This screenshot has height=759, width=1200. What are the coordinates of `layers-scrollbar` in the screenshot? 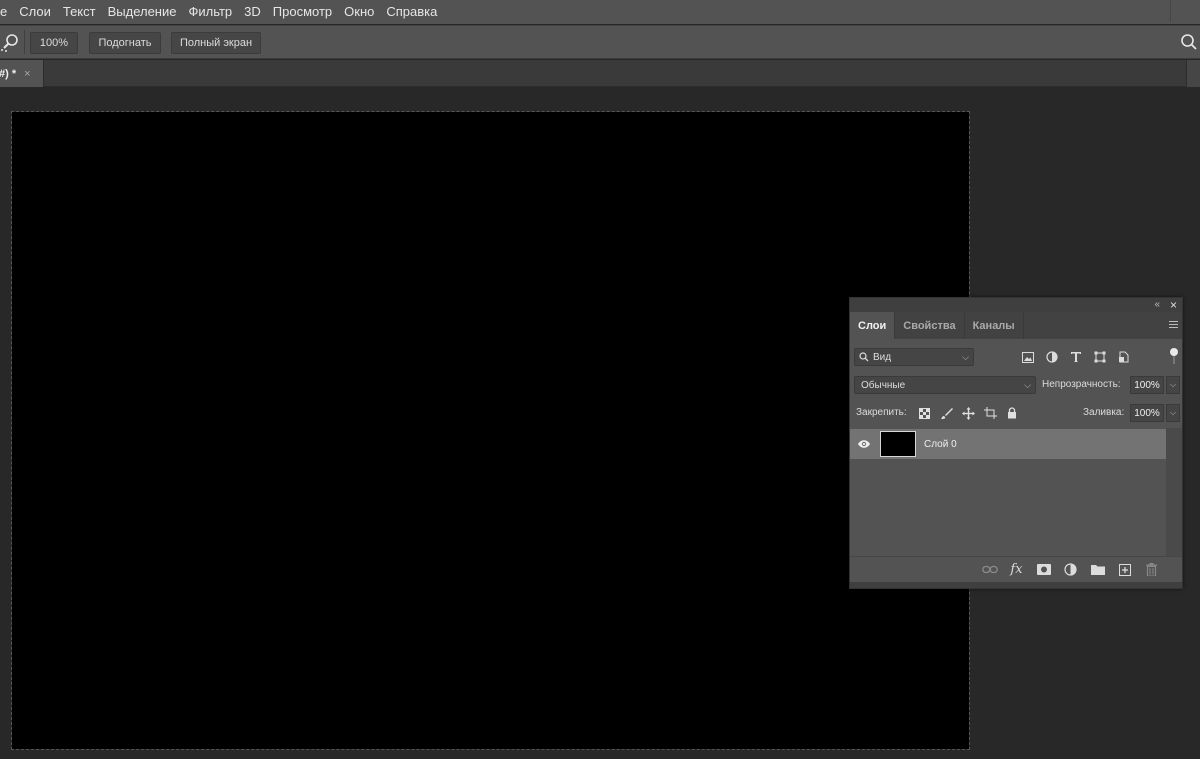 It's located at (1174, 492).